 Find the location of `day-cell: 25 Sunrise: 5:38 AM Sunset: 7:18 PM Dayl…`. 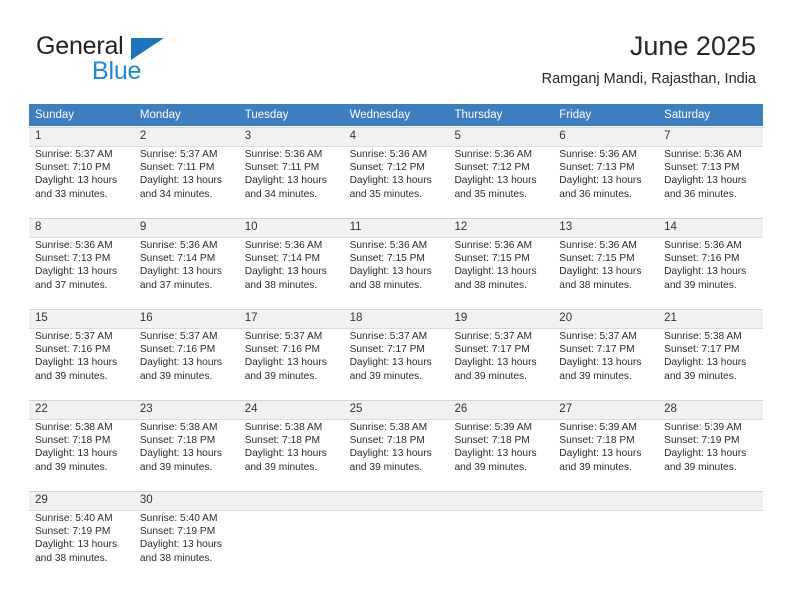

day-cell: 25 Sunrise: 5:38 AM Sunset: 7:18 PM Dayl… is located at coordinates (396, 445).